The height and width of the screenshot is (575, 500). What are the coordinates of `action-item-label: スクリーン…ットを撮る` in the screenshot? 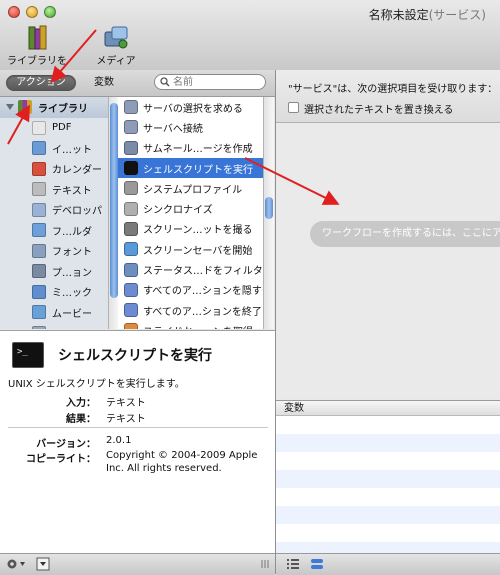 It's located at (198, 231).